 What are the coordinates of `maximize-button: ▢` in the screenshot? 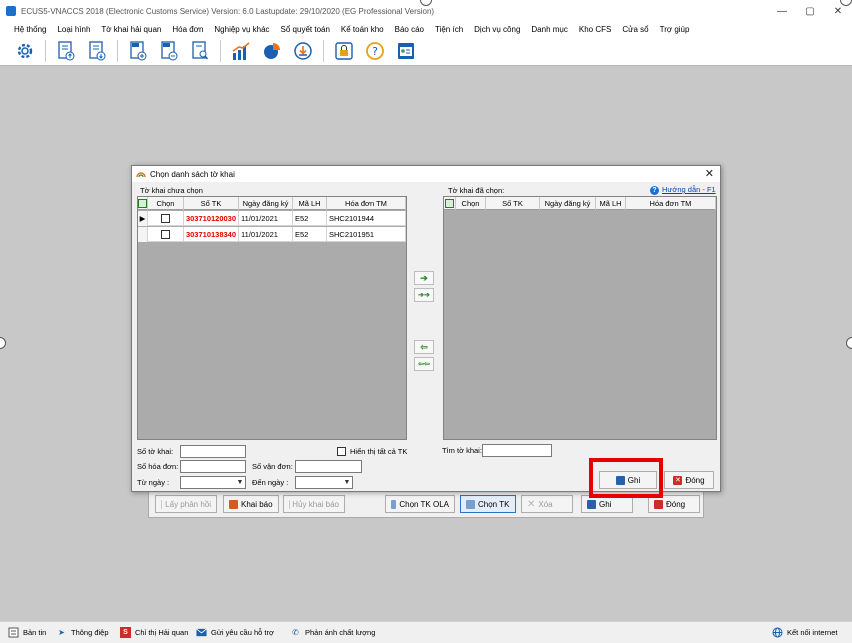 It's located at (810, 11).